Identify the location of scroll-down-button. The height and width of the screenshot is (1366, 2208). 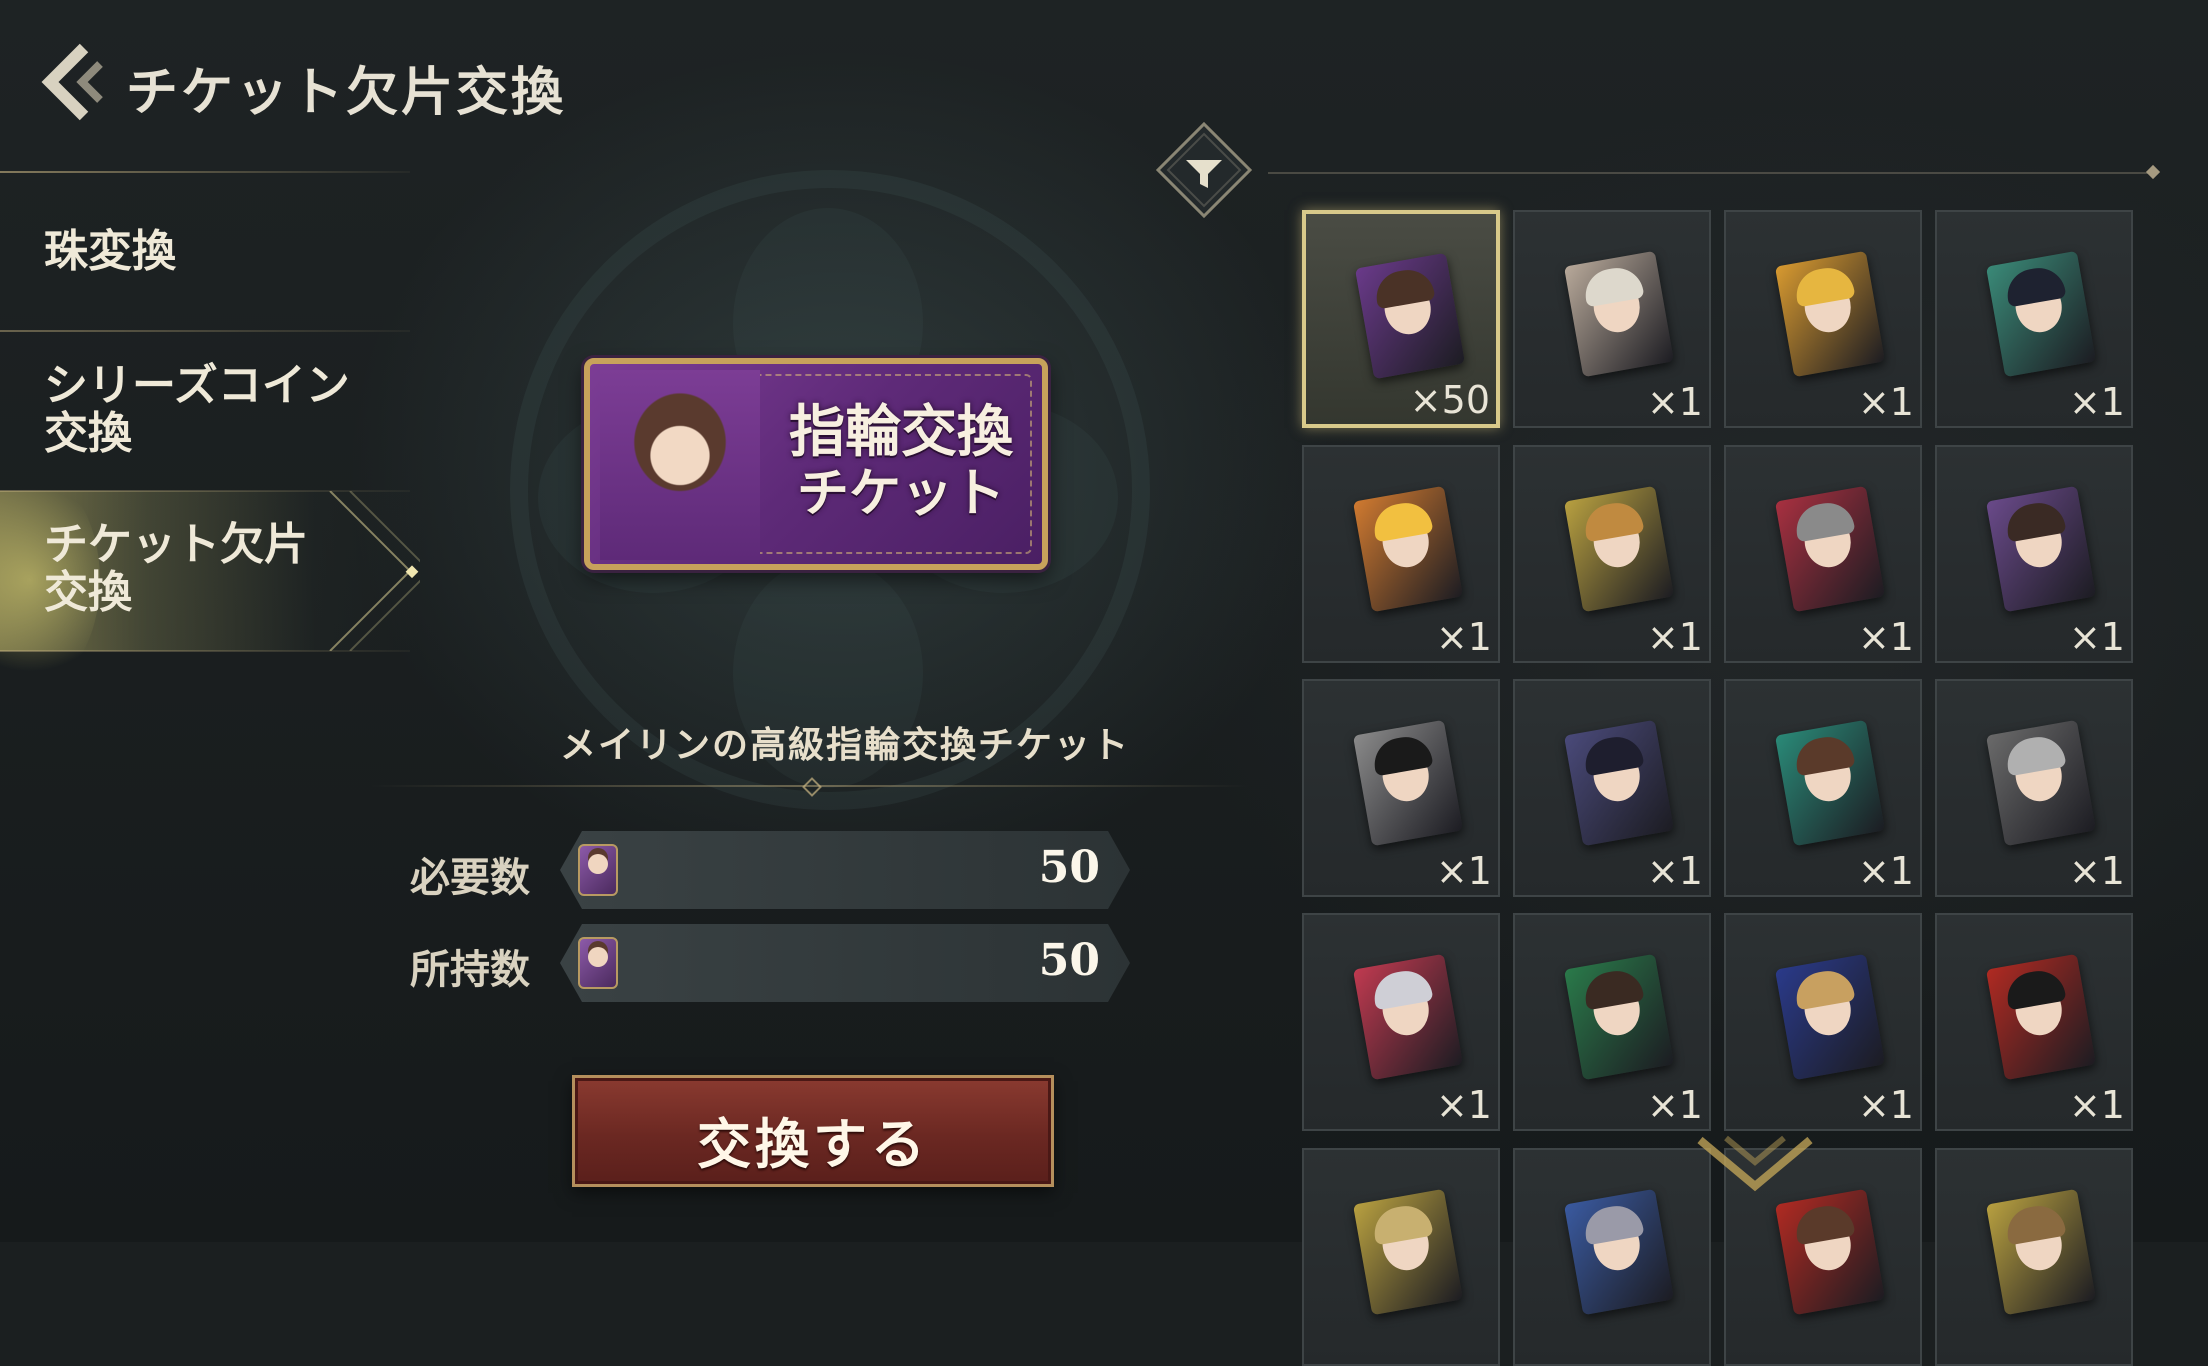
(1755, 1165).